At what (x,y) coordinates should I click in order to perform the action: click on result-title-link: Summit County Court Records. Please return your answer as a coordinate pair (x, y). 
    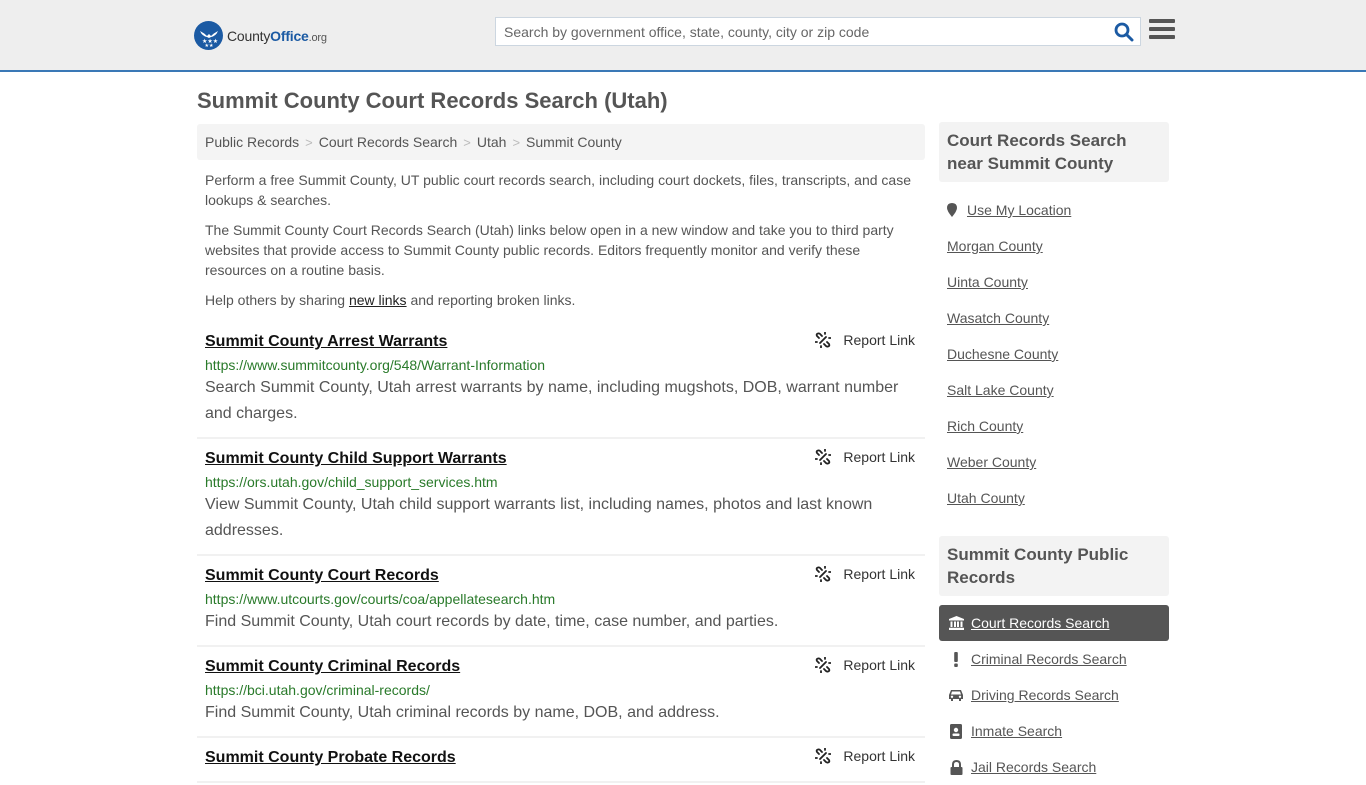
    Looking at the image, I should click on (561, 576).